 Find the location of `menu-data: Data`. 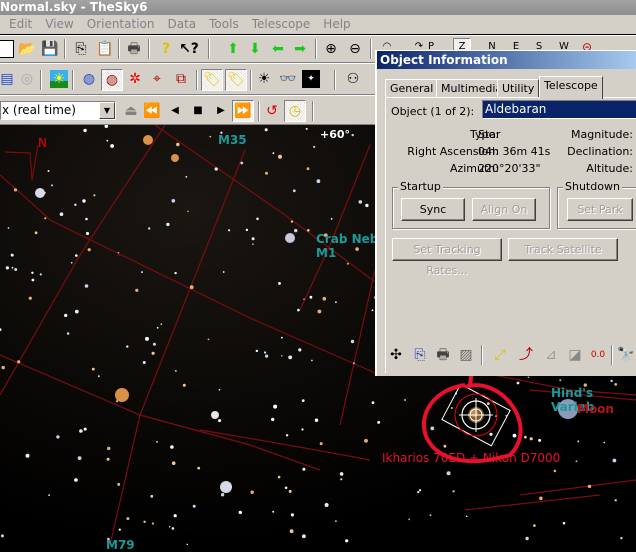

menu-data: Data is located at coordinates (183, 24).